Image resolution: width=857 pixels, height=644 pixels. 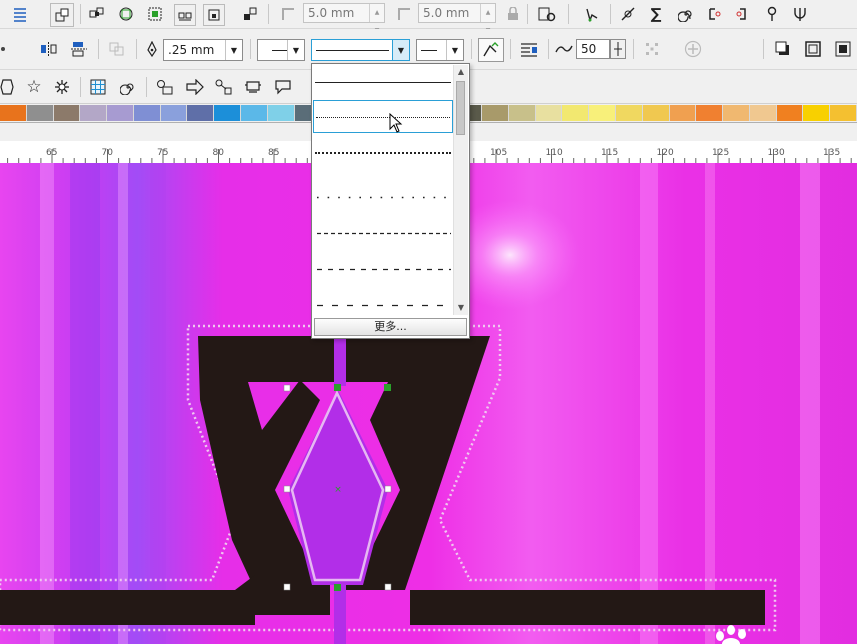 What do you see at coordinates (783, 49) in the screenshot?
I see `drop-shadow-icon` at bounding box center [783, 49].